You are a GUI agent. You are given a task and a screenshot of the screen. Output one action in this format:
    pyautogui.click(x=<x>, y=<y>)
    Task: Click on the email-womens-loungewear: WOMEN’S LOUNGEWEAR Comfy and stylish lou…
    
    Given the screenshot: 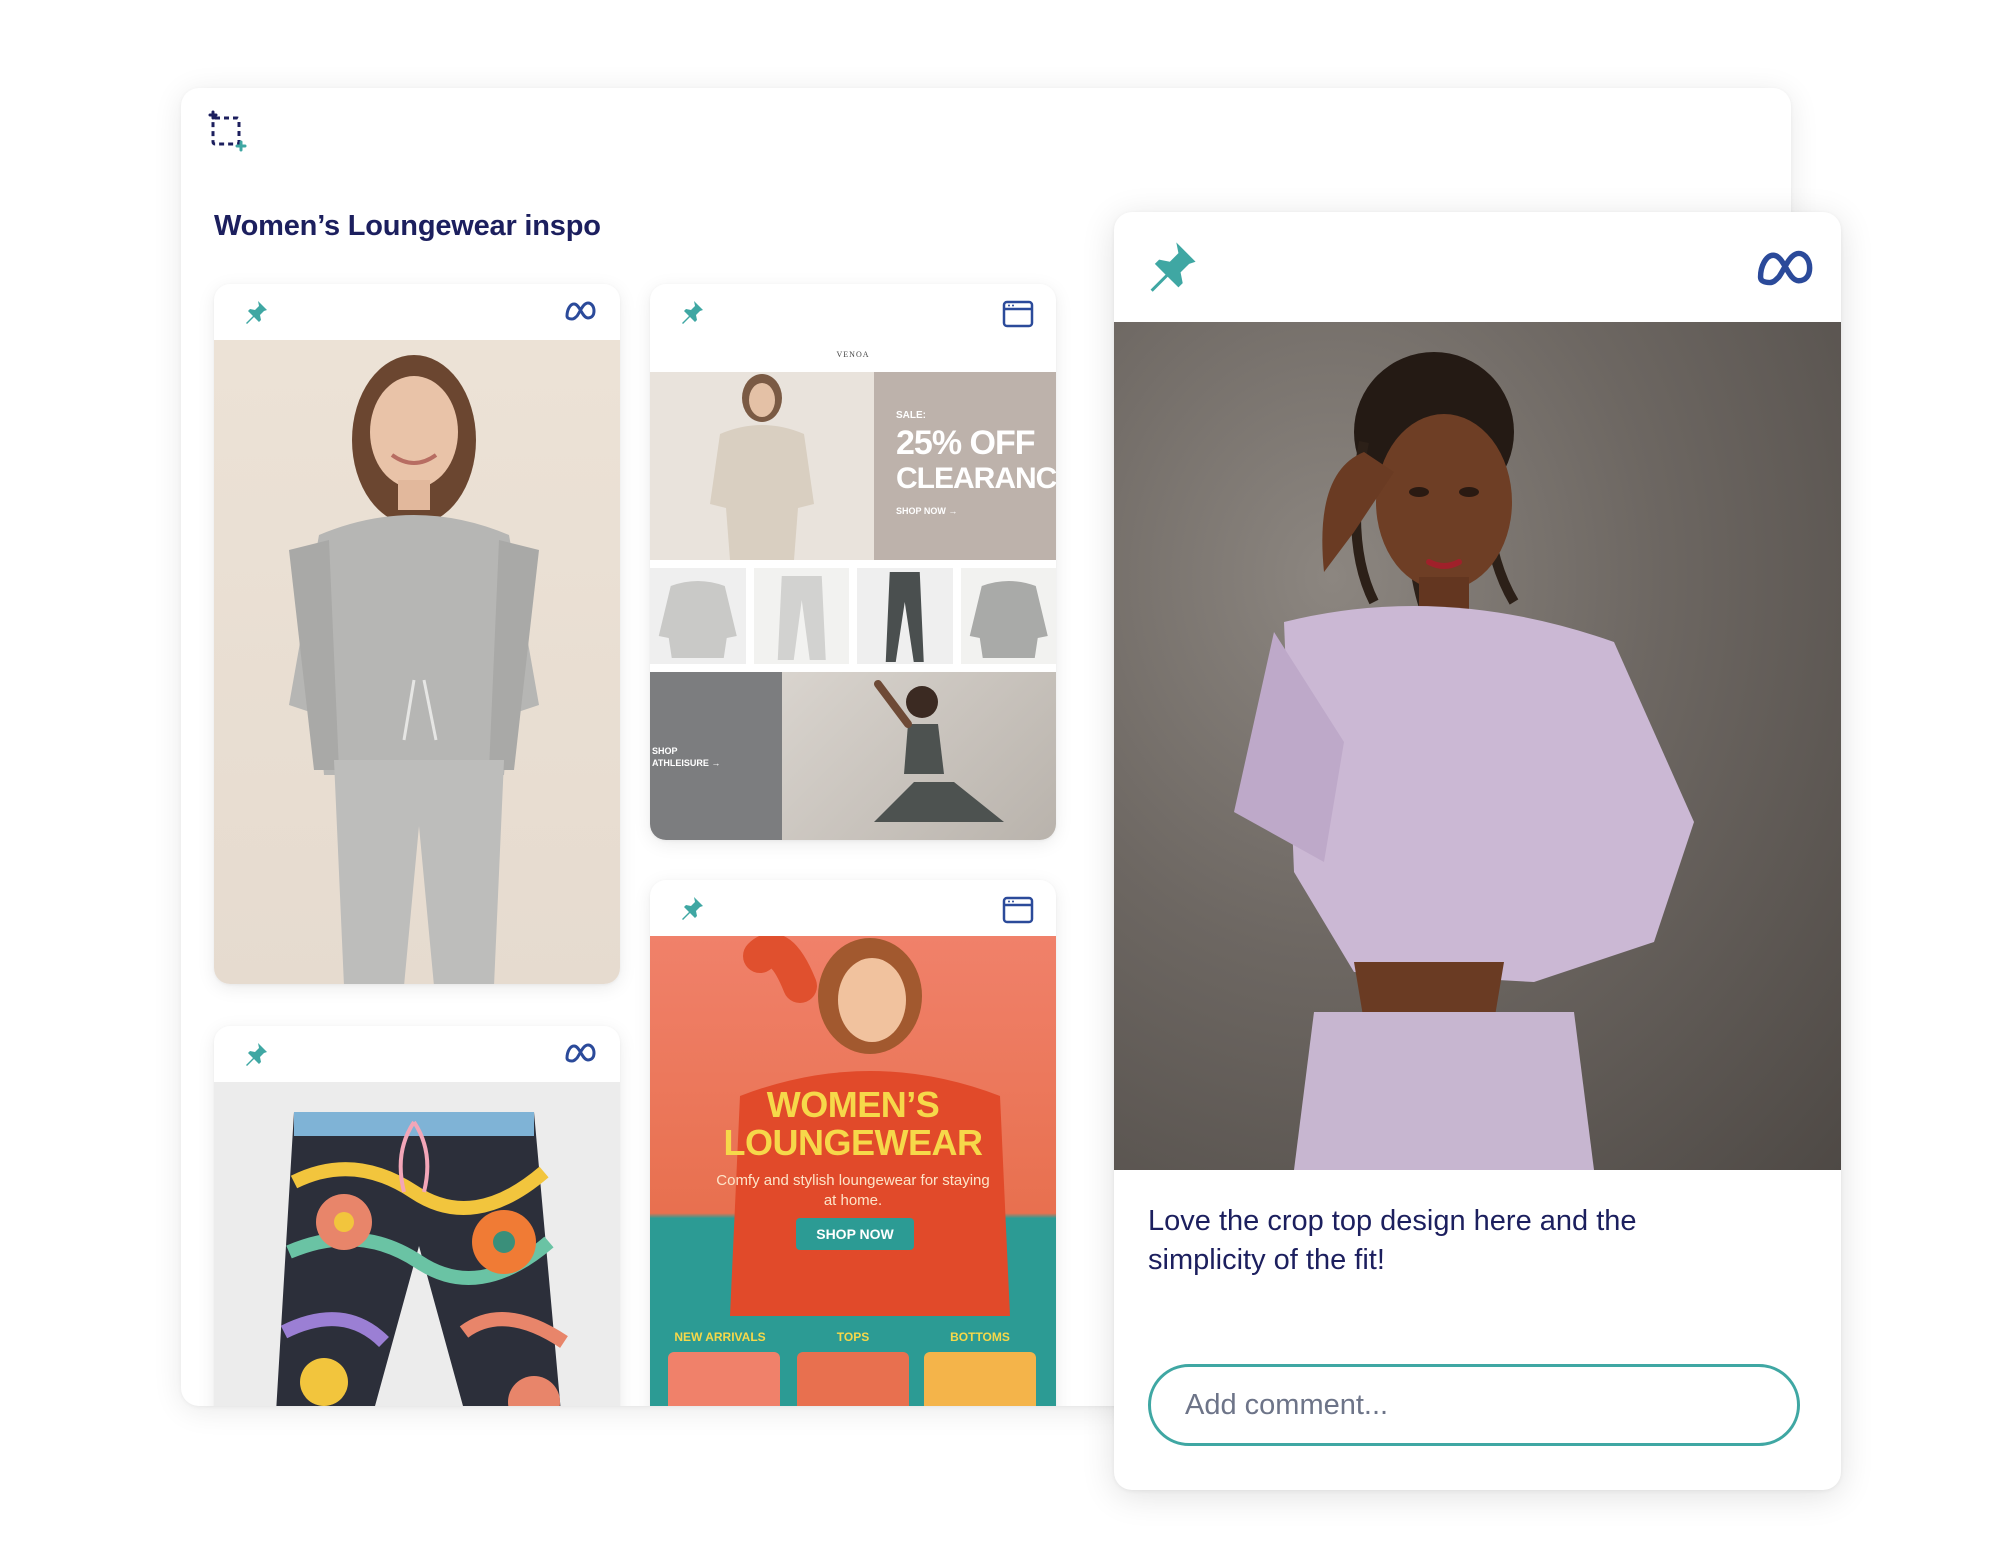 What is the action you would take?
    pyautogui.click(x=853, y=1171)
    